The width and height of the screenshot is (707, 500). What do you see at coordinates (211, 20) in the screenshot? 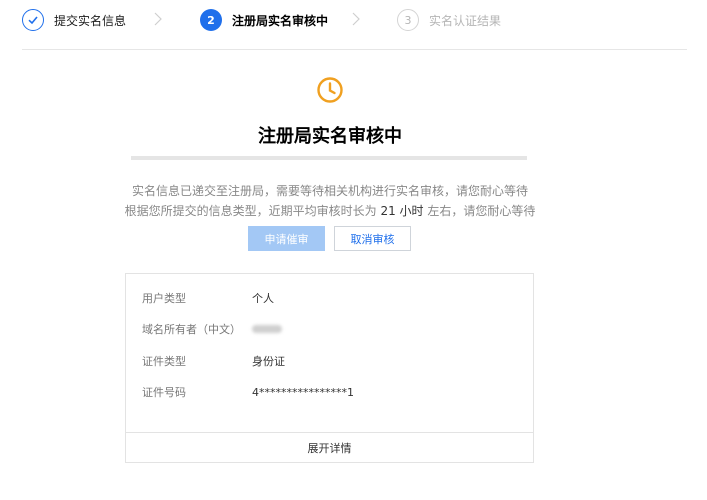
I see `step-number: 2` at bounding box center [211, 20].